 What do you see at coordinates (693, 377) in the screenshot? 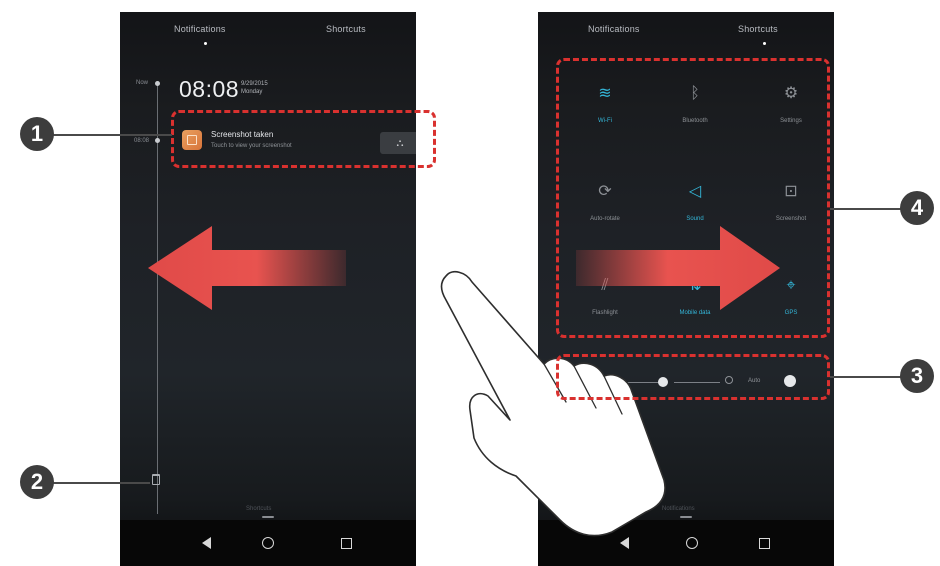
I see `brightness-highlight-box` at bounding box center [693, 377].